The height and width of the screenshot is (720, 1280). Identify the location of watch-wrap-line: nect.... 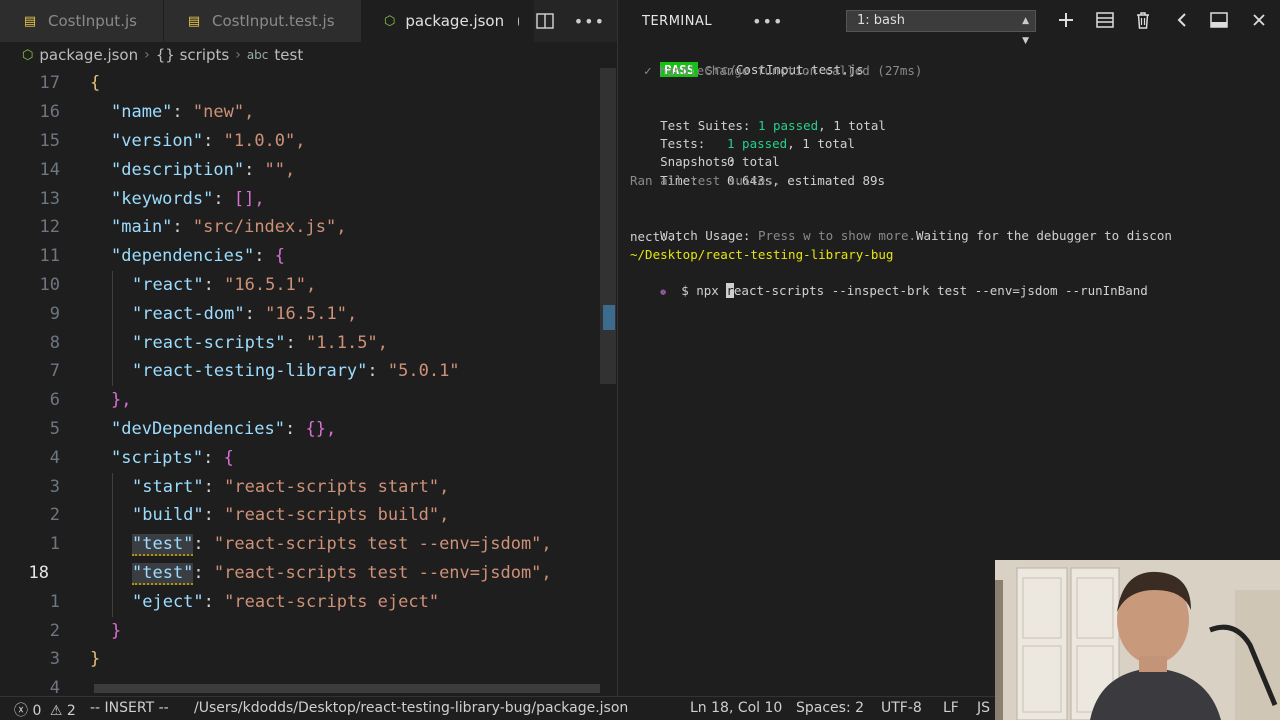
(656, 236).